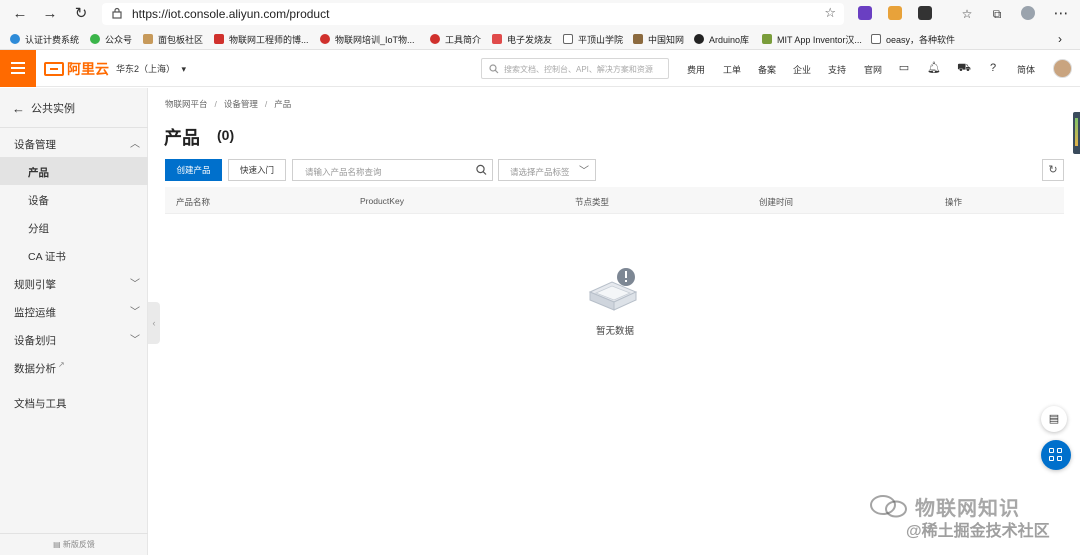 This screenshot has width=1080, height=556. Describe the element at coordinates (658, 39) in the screenshot. I see `bookmark: 中国知网` at that location.